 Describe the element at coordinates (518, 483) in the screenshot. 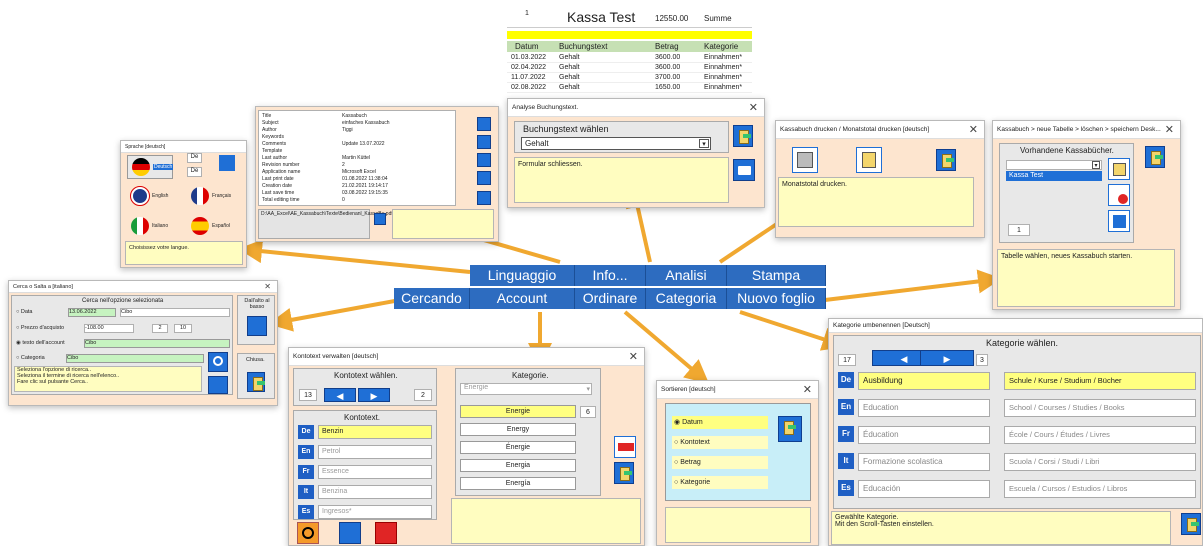

I see `kategorie-item: Energía` at that location.